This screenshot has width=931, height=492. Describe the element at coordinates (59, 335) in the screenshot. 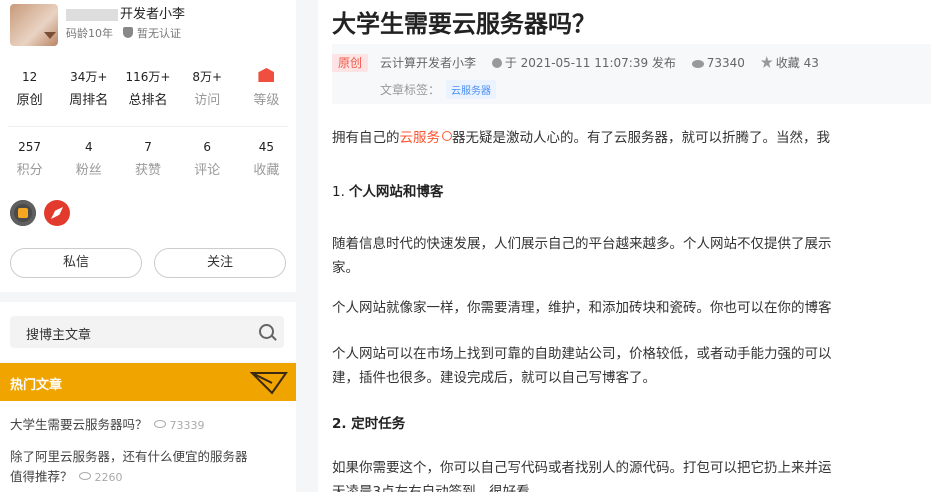

I see `search-placeholder: 搜博主文章` at that location.